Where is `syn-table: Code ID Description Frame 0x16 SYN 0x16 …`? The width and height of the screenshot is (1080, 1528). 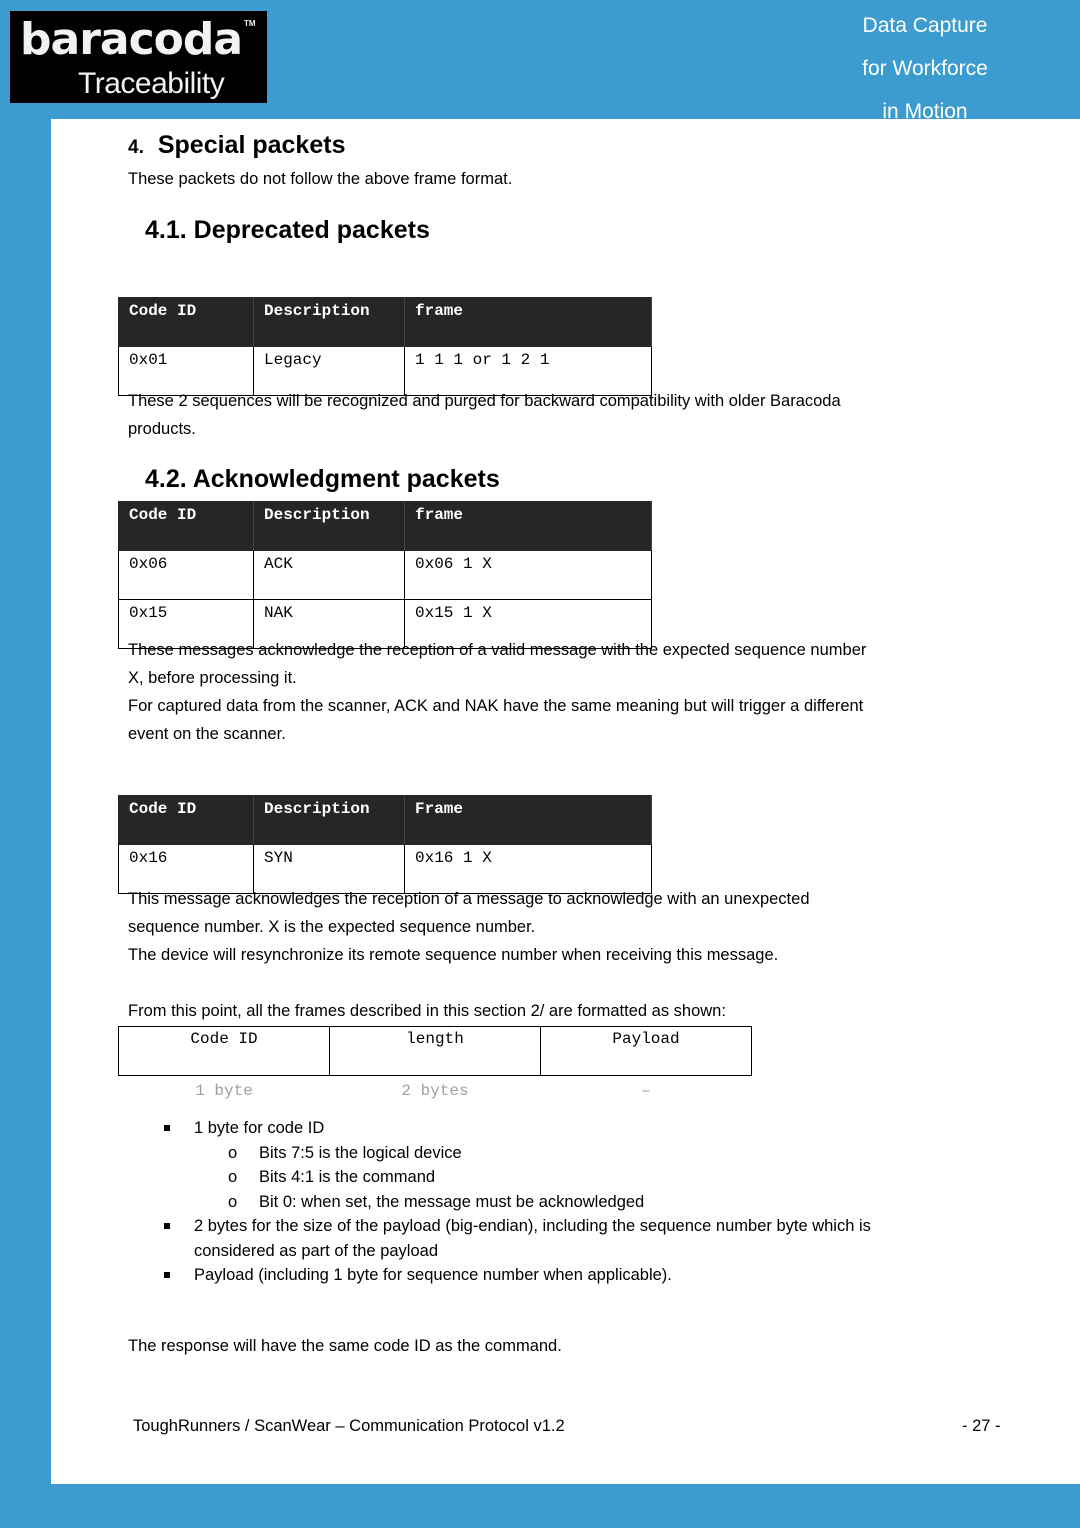
syn-table: Code ID Description Frame 0x16 SYN 0x16 … is located at coordinates (385, 844).